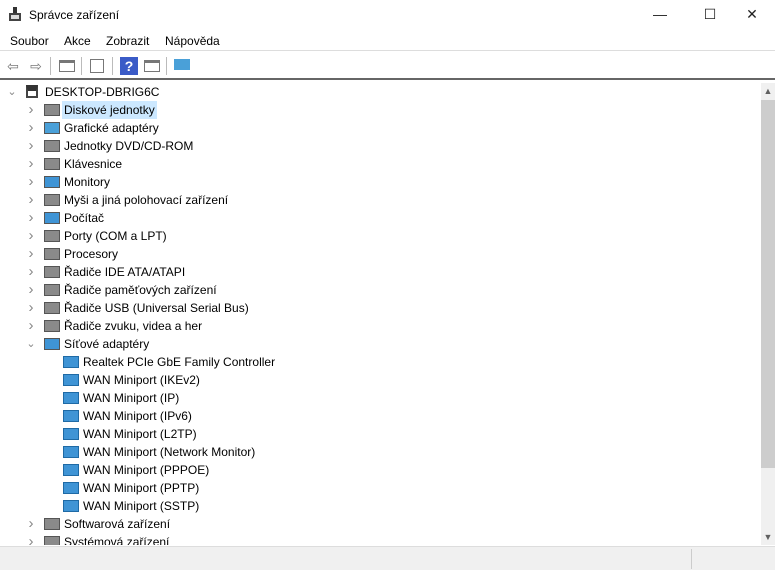 This screenshot has height=570, width=775. Describe the element at coordinates (169, 452) in the screenshot. I see `device-label: WAN Miniport (Network Monitor)` at that location.